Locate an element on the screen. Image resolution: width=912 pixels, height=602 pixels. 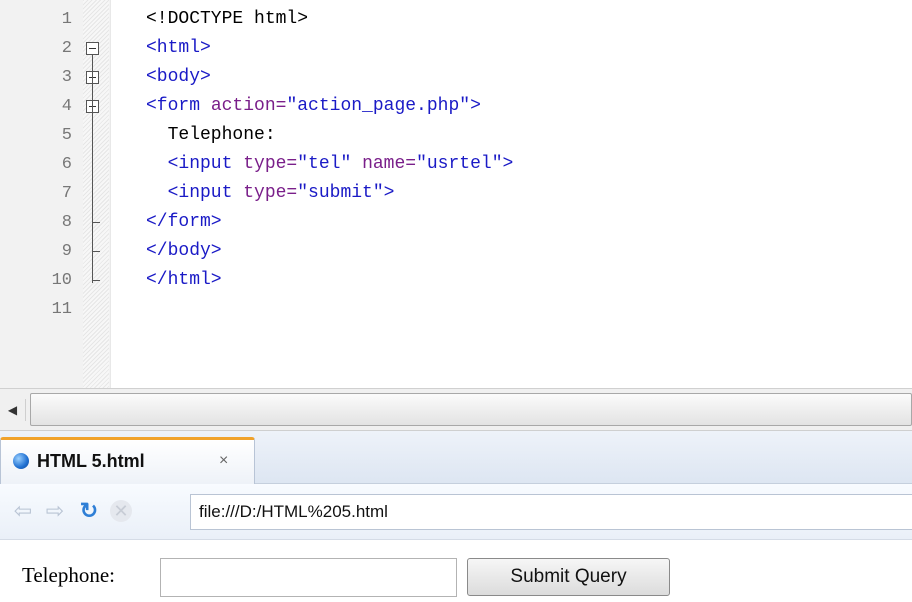
code-token: </html> is located at coordinates (184, 280).